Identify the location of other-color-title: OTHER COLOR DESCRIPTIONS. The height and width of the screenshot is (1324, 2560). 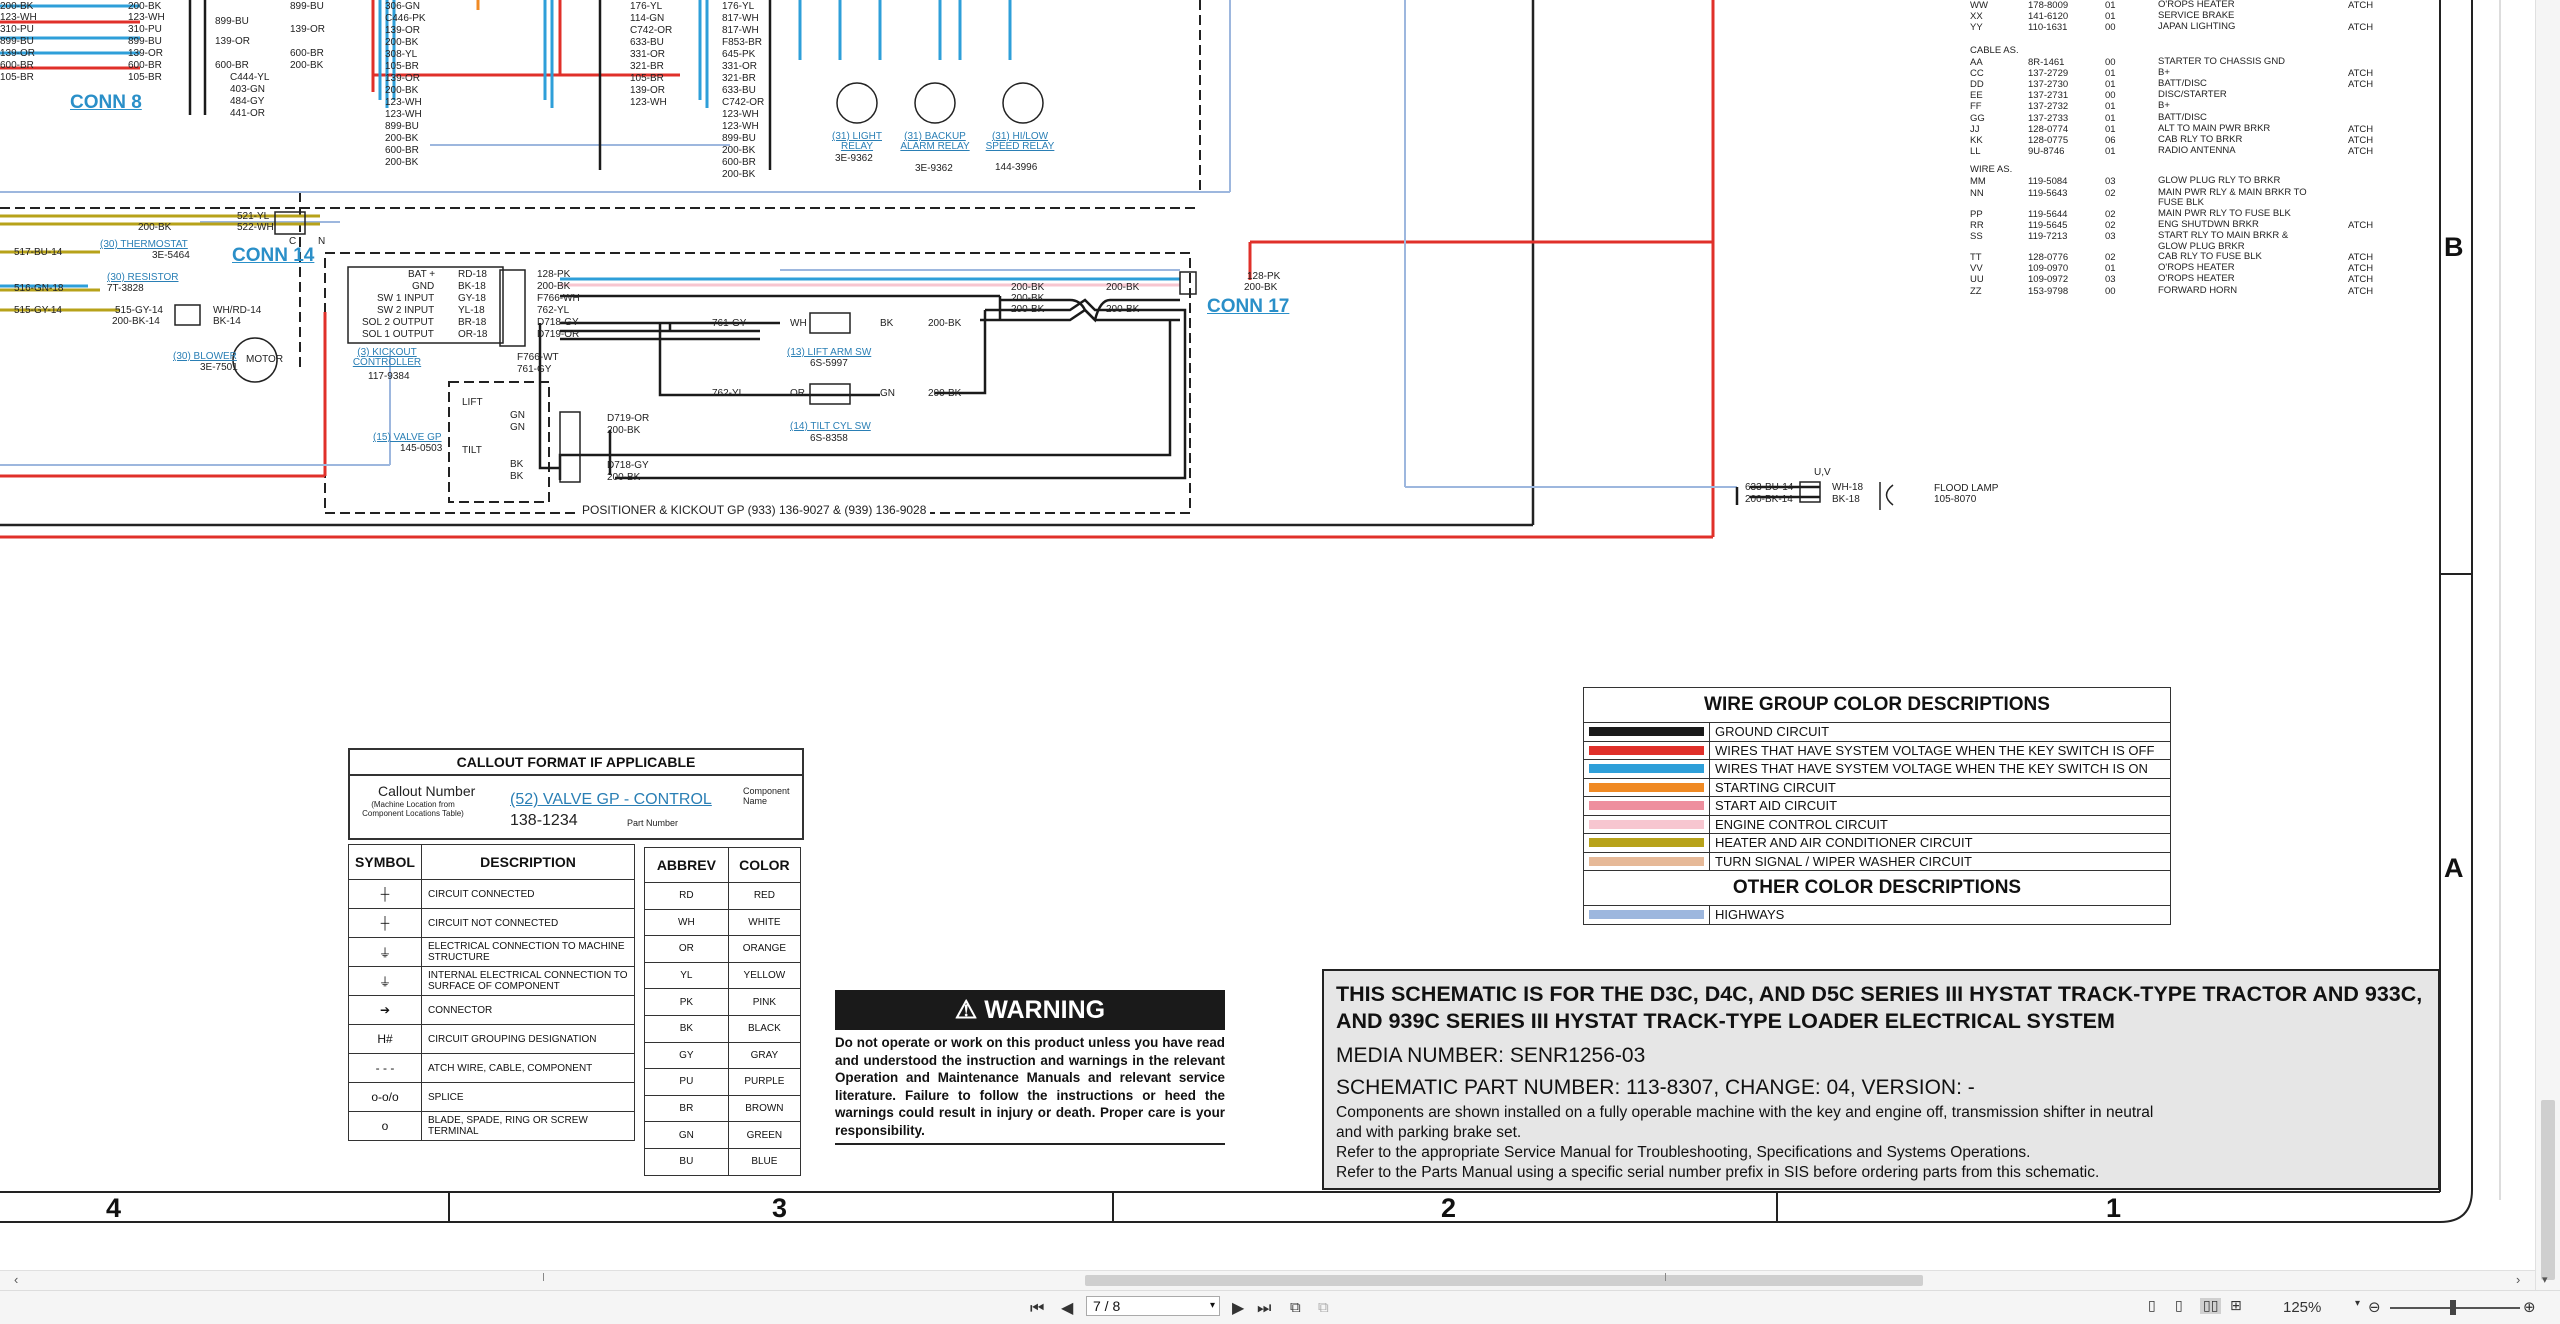
(1877, 888).